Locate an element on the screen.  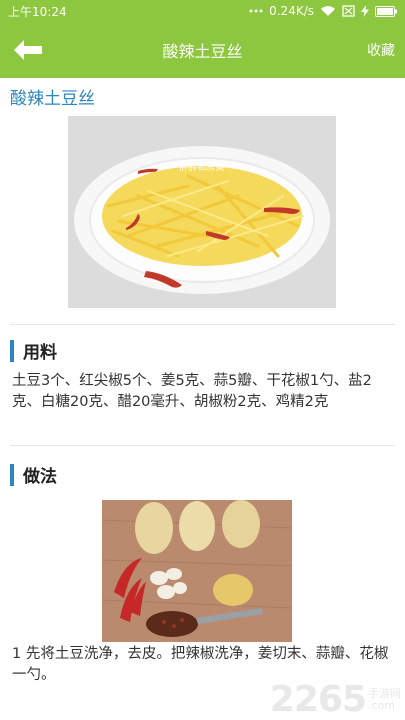
app-bar-title: 酸辣土豆丝 is located at coordinates (202, 51).